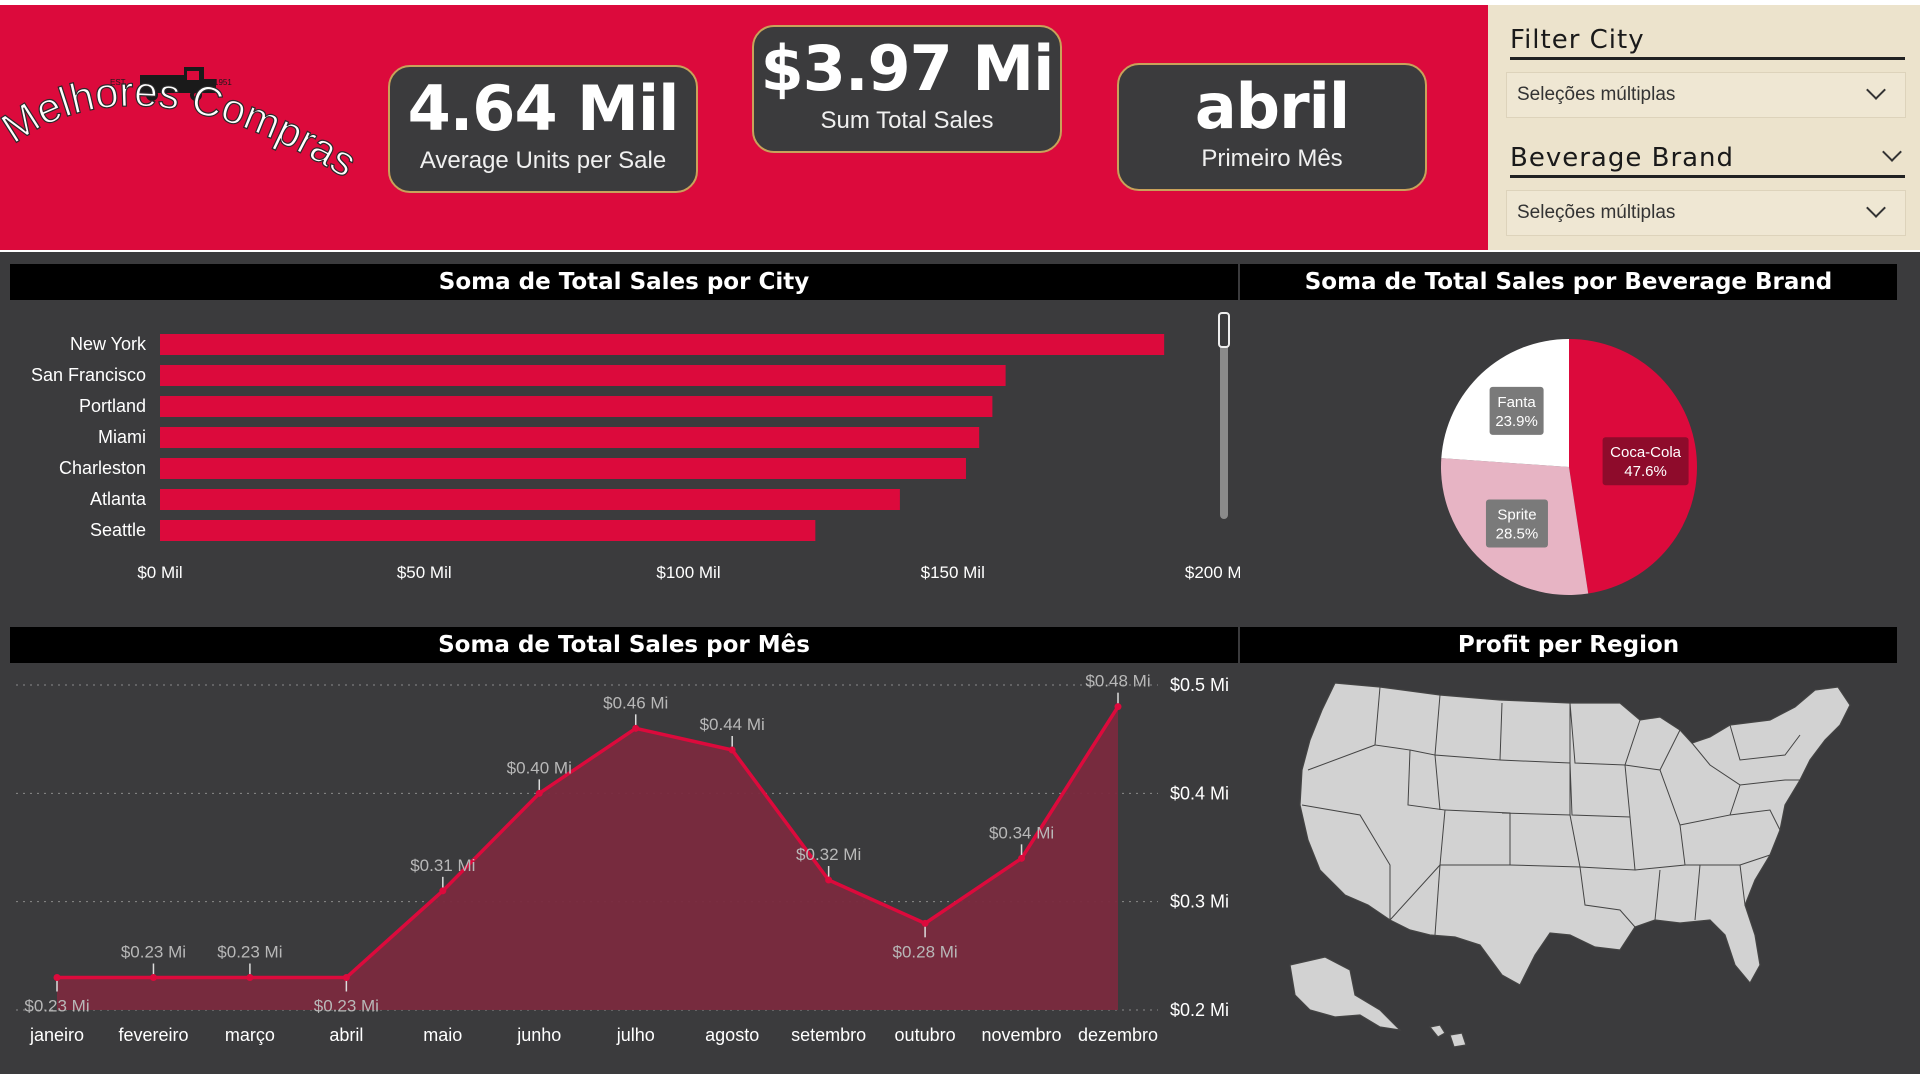  What do you see at coordinates (563, 468) in the screenshot?
I see `bar-charleston` at bounding box center [563, 468].